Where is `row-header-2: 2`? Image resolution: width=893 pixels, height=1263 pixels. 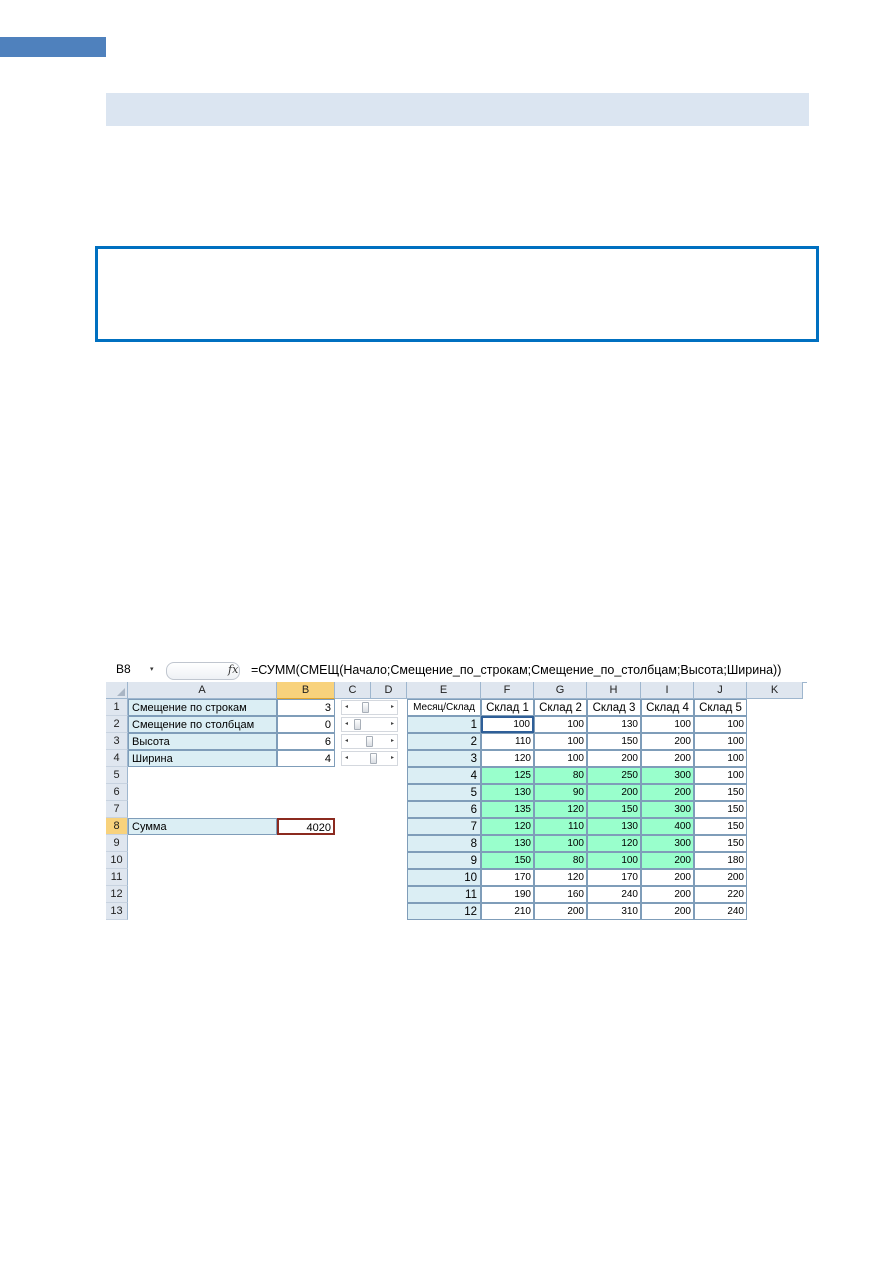
row-header-2: 2 is located at coordinates (117, 724).